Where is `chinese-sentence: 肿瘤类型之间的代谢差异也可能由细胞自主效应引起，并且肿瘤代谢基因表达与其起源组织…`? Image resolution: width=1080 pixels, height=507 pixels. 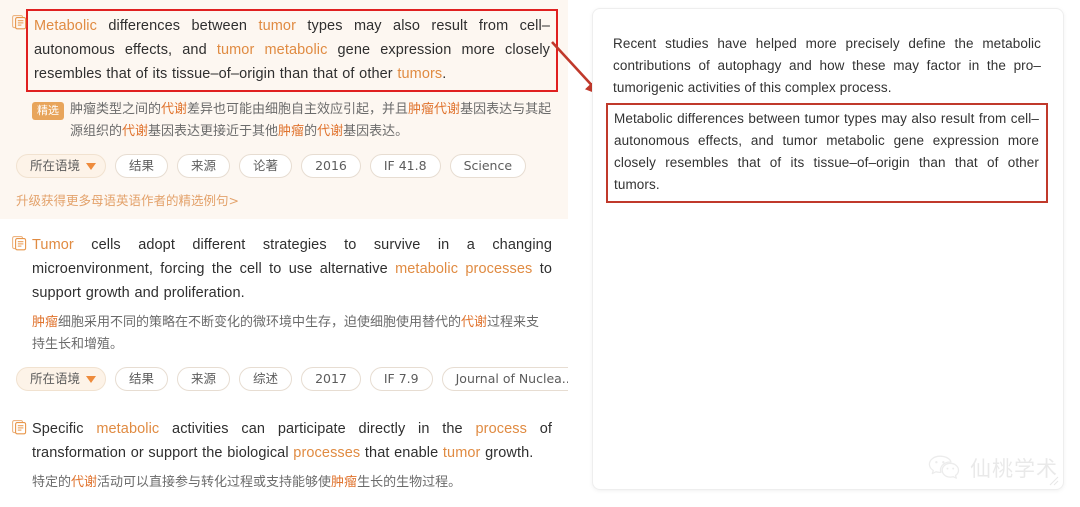 chinese-sentence: 肿瘤类型之间的代谢差异也可能由细胞自主效应引起，并且肿瘤代谢基因表达与其起源组织… is located at coordinates (311, 121).